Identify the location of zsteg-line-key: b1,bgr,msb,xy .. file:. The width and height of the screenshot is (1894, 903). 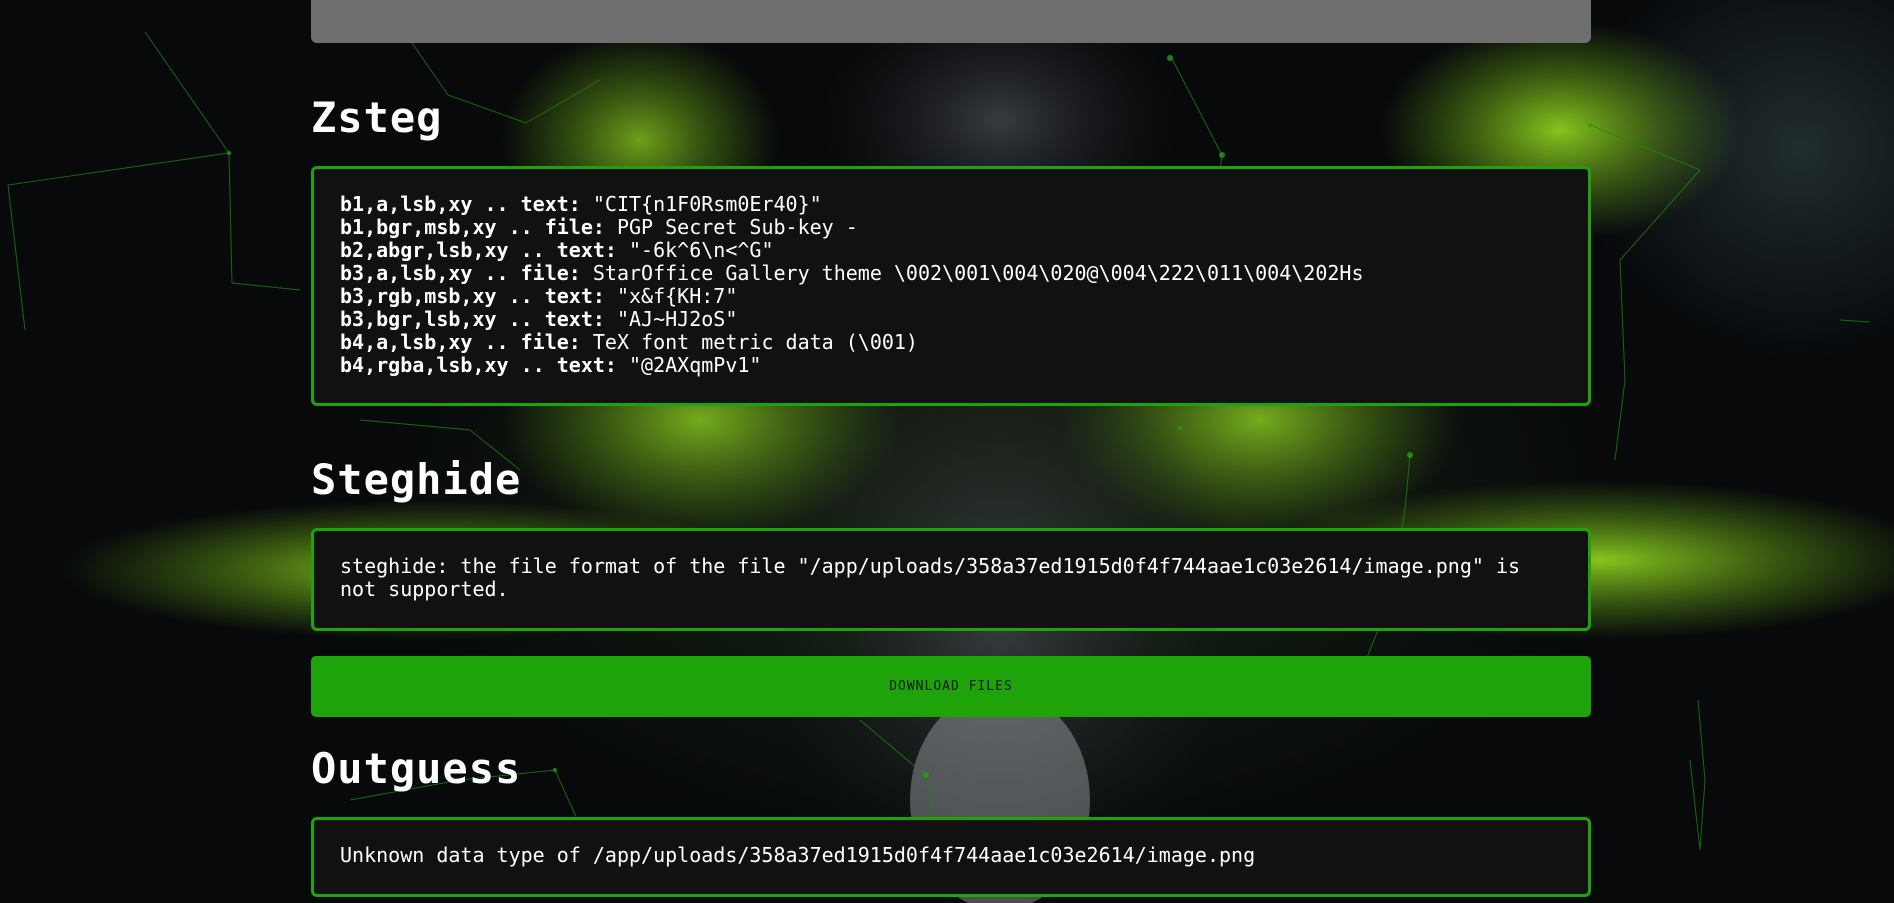
(472, 227).